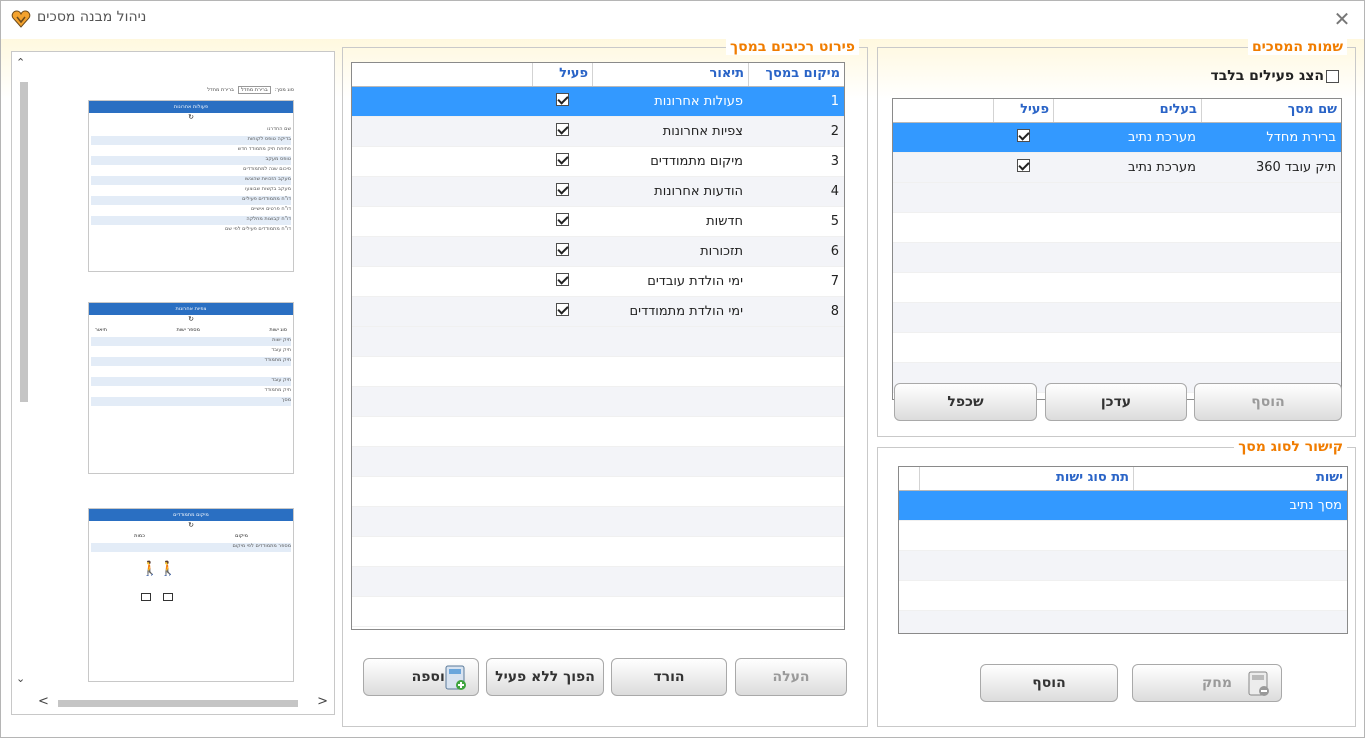 This screenshot has height=738, width=1365. Describe the element at coordinates (834, 311) in the screenshot. I see `table-cell: 8` at that location.